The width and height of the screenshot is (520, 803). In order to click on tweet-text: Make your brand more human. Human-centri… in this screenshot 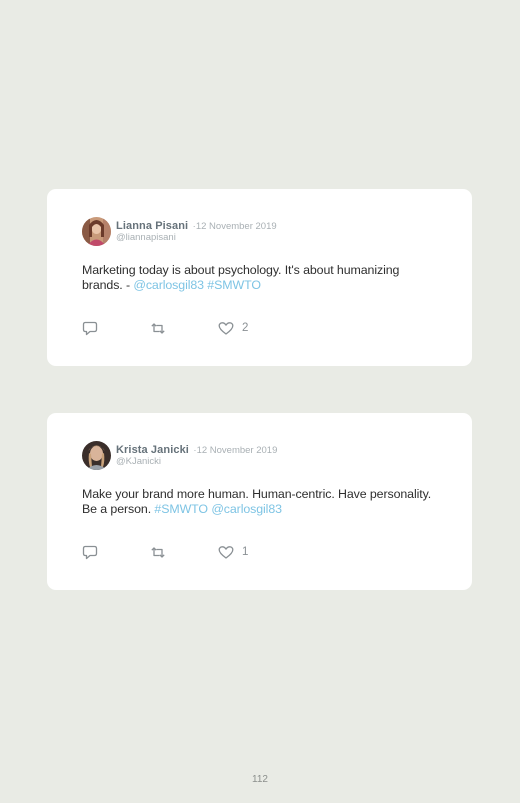, I will do `click(262, 502)`.